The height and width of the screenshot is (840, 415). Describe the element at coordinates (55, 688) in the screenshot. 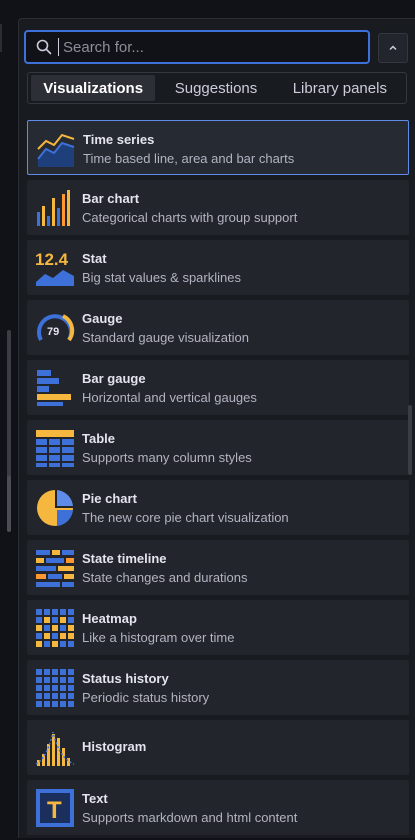

I see `status-history-icon` at that location.